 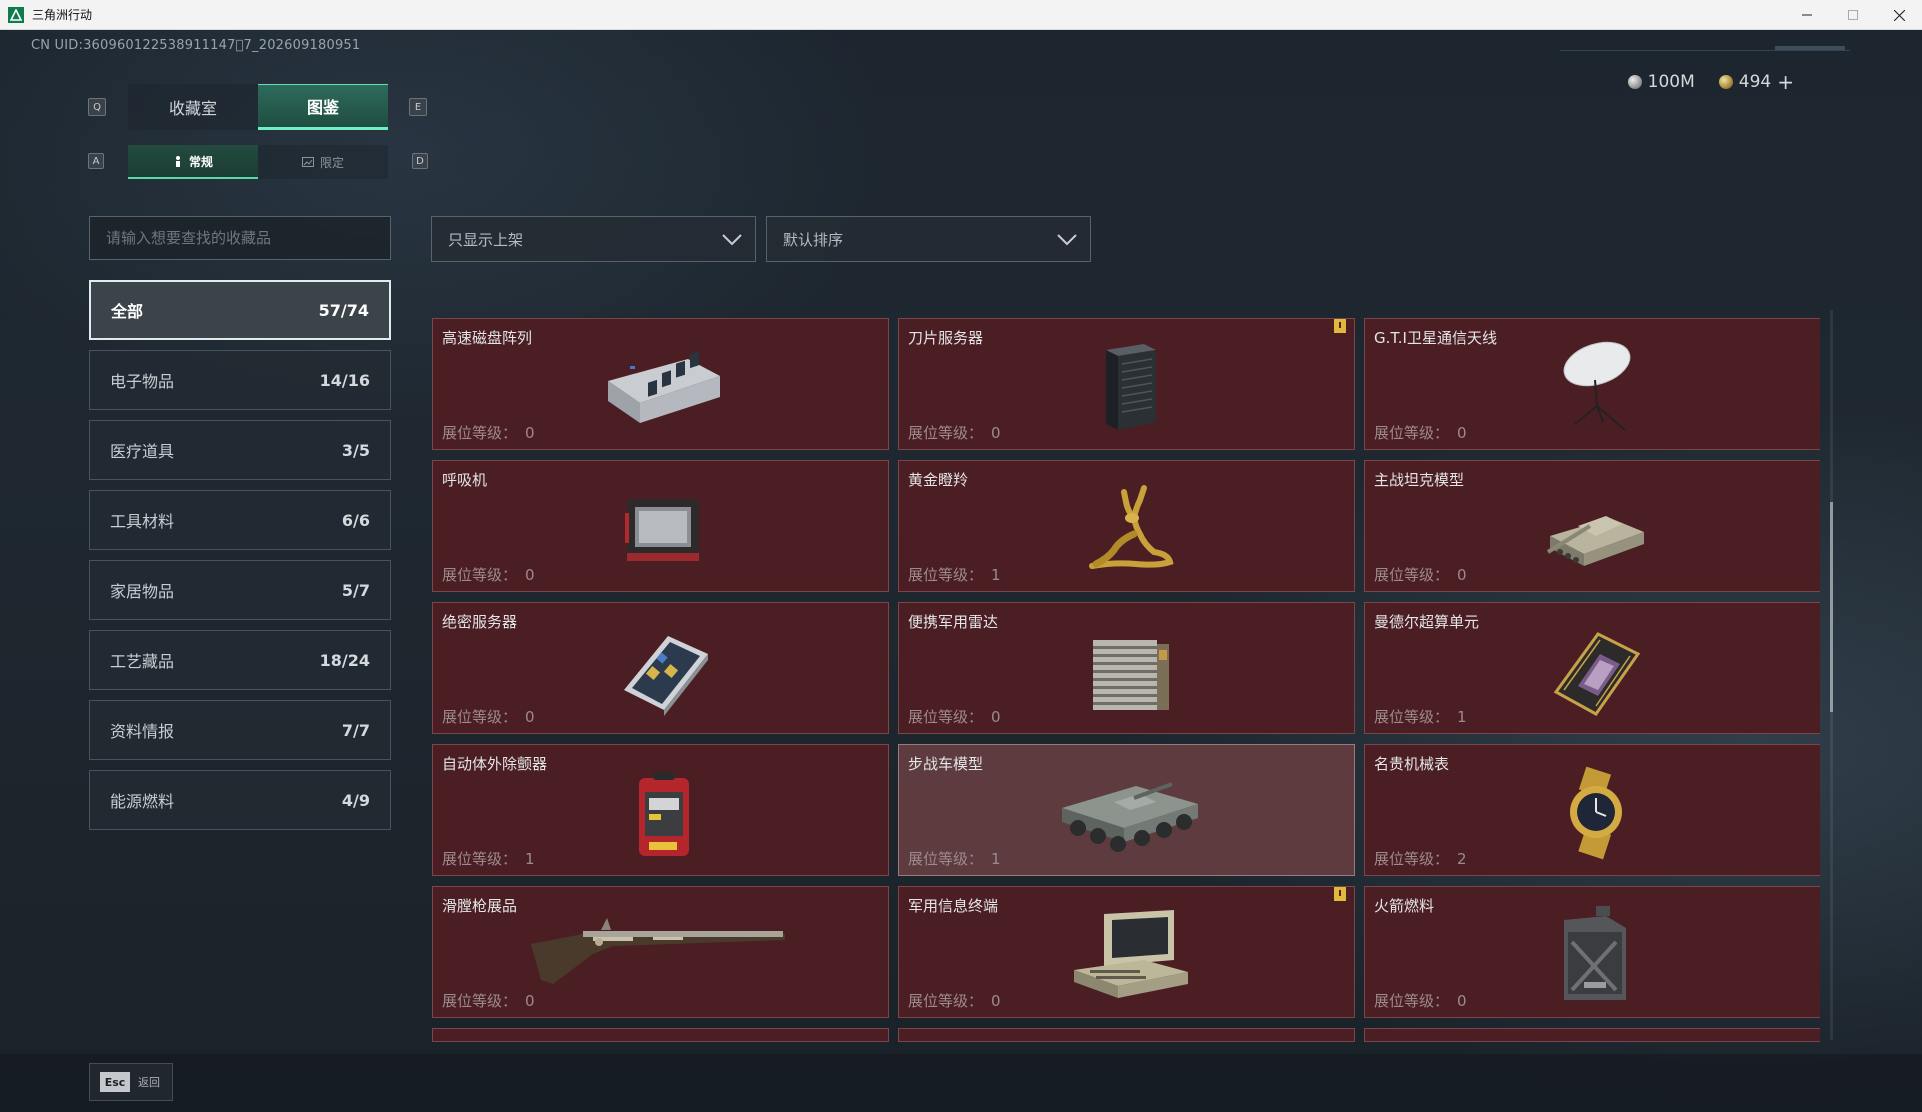 What do you see at coordinates (355, 520) in the screenshot?
I see `category-count: 6/6` at bounding box center [355, 520].